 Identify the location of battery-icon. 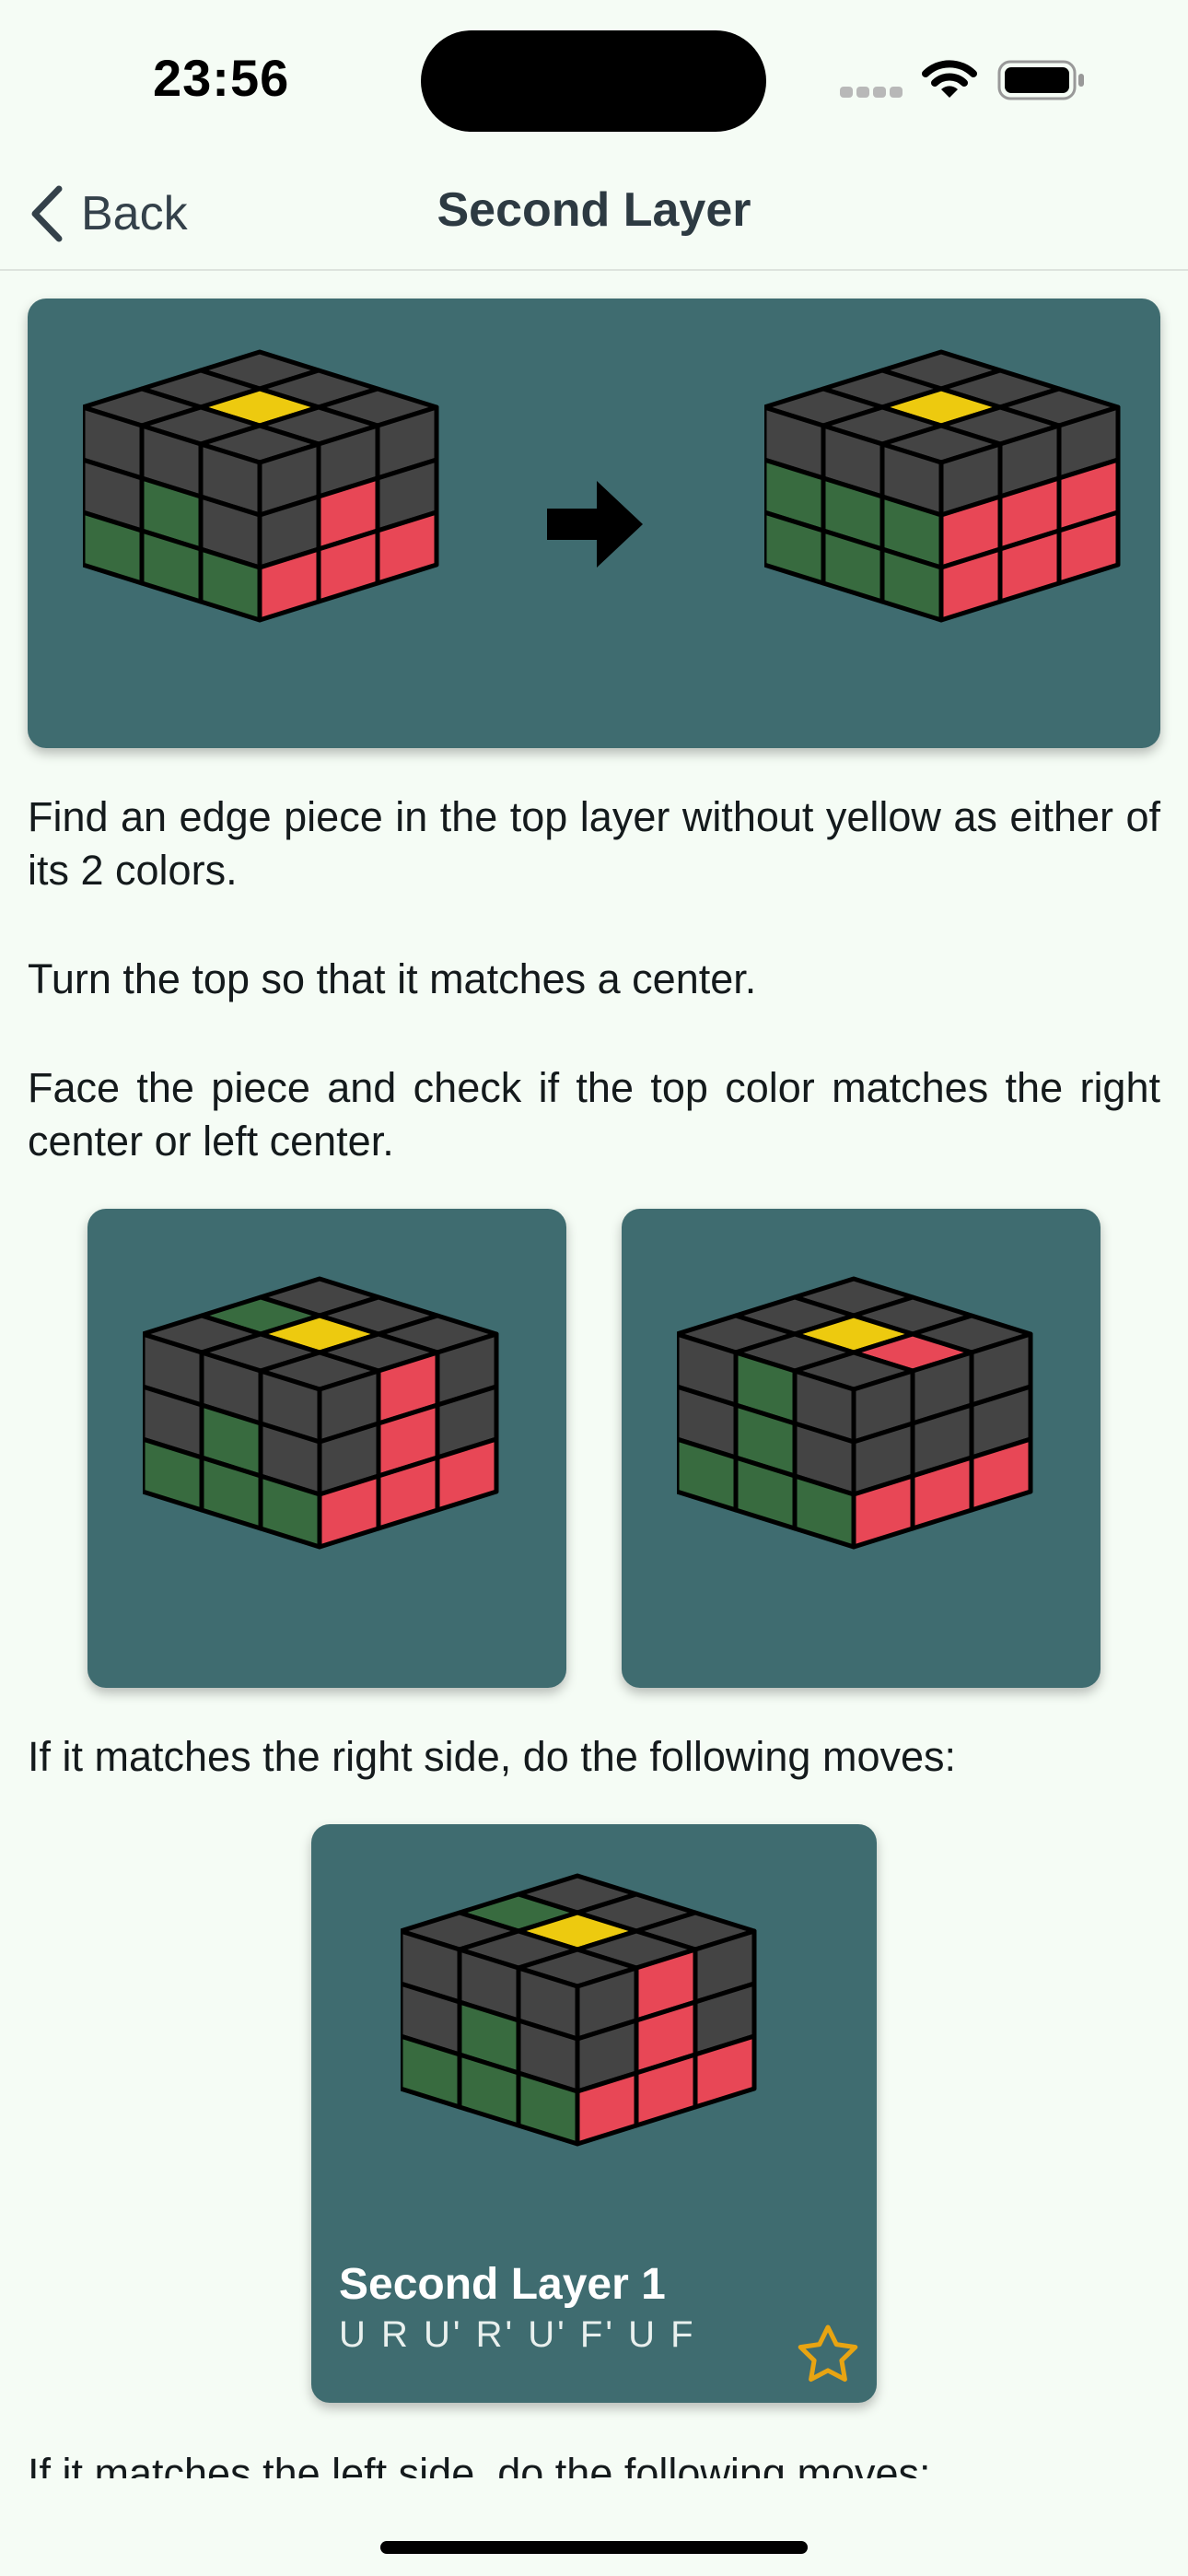
(1040, 80).